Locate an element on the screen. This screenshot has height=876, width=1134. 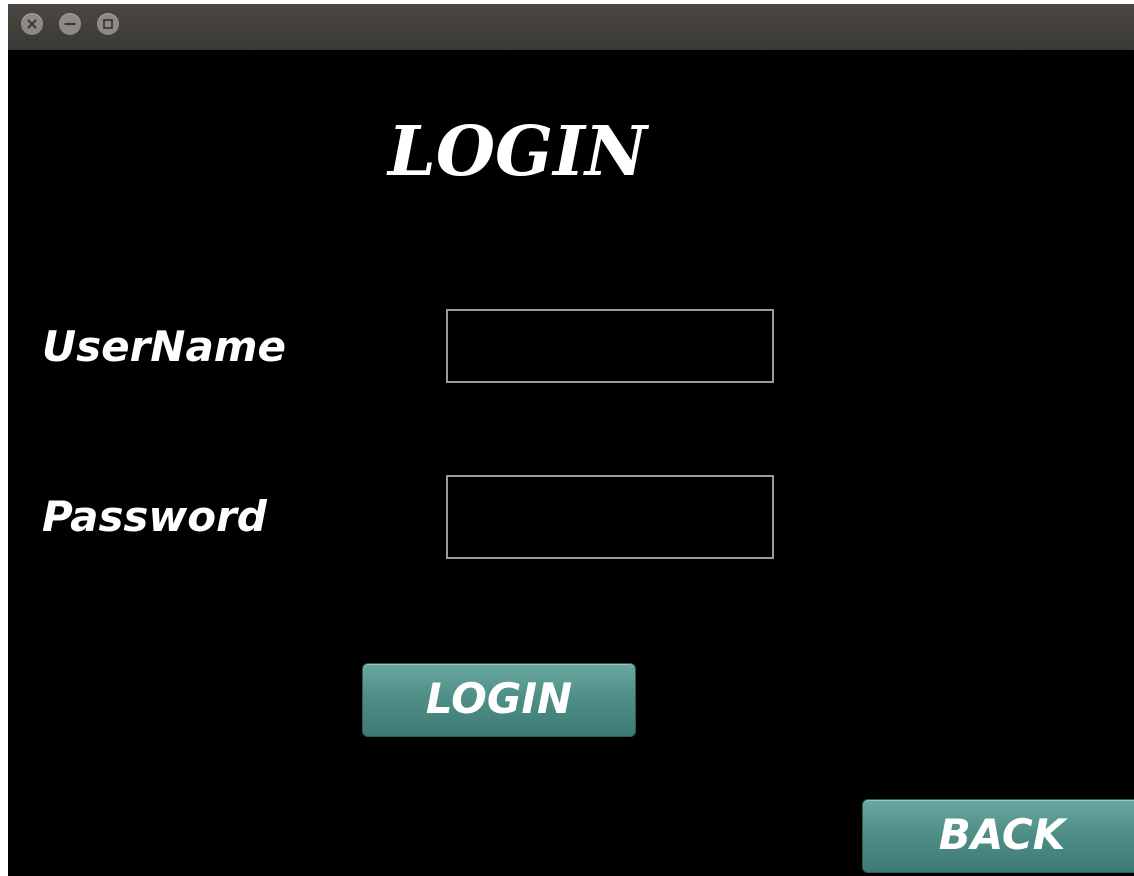
maximize-button is located at coordinates (108, 24).